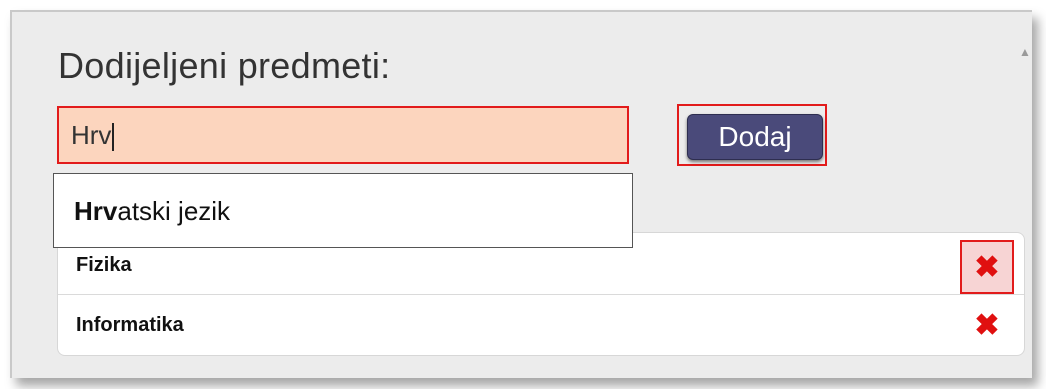 The width and height of the screenshot is (1046, 389). I want to click on autocomplete-option: Hrvatski jezik, so click(152, 211).